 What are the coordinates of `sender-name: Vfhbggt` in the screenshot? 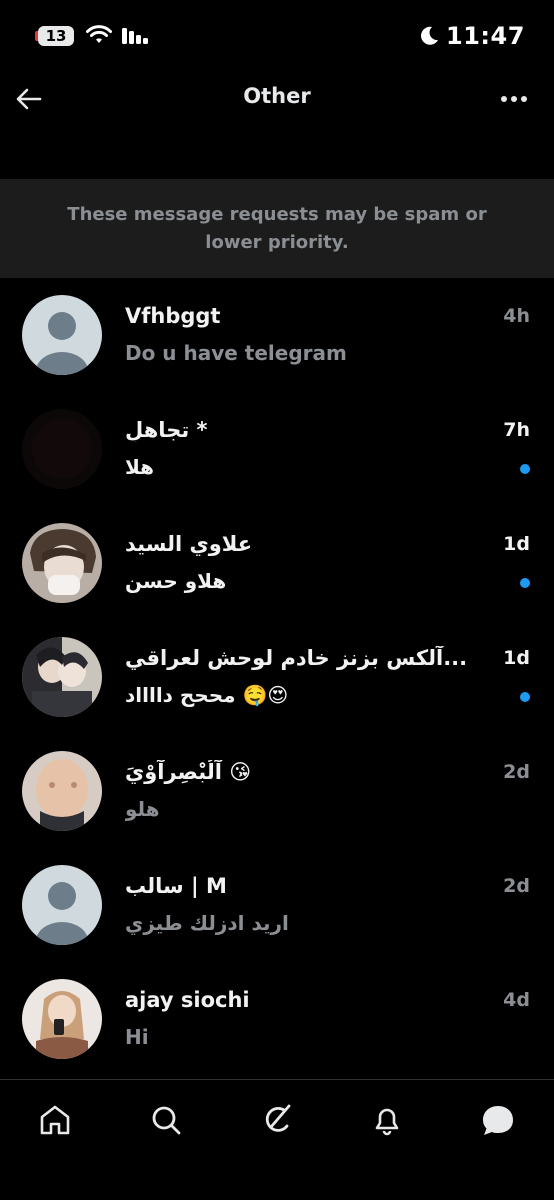 It's located at (173, 316).